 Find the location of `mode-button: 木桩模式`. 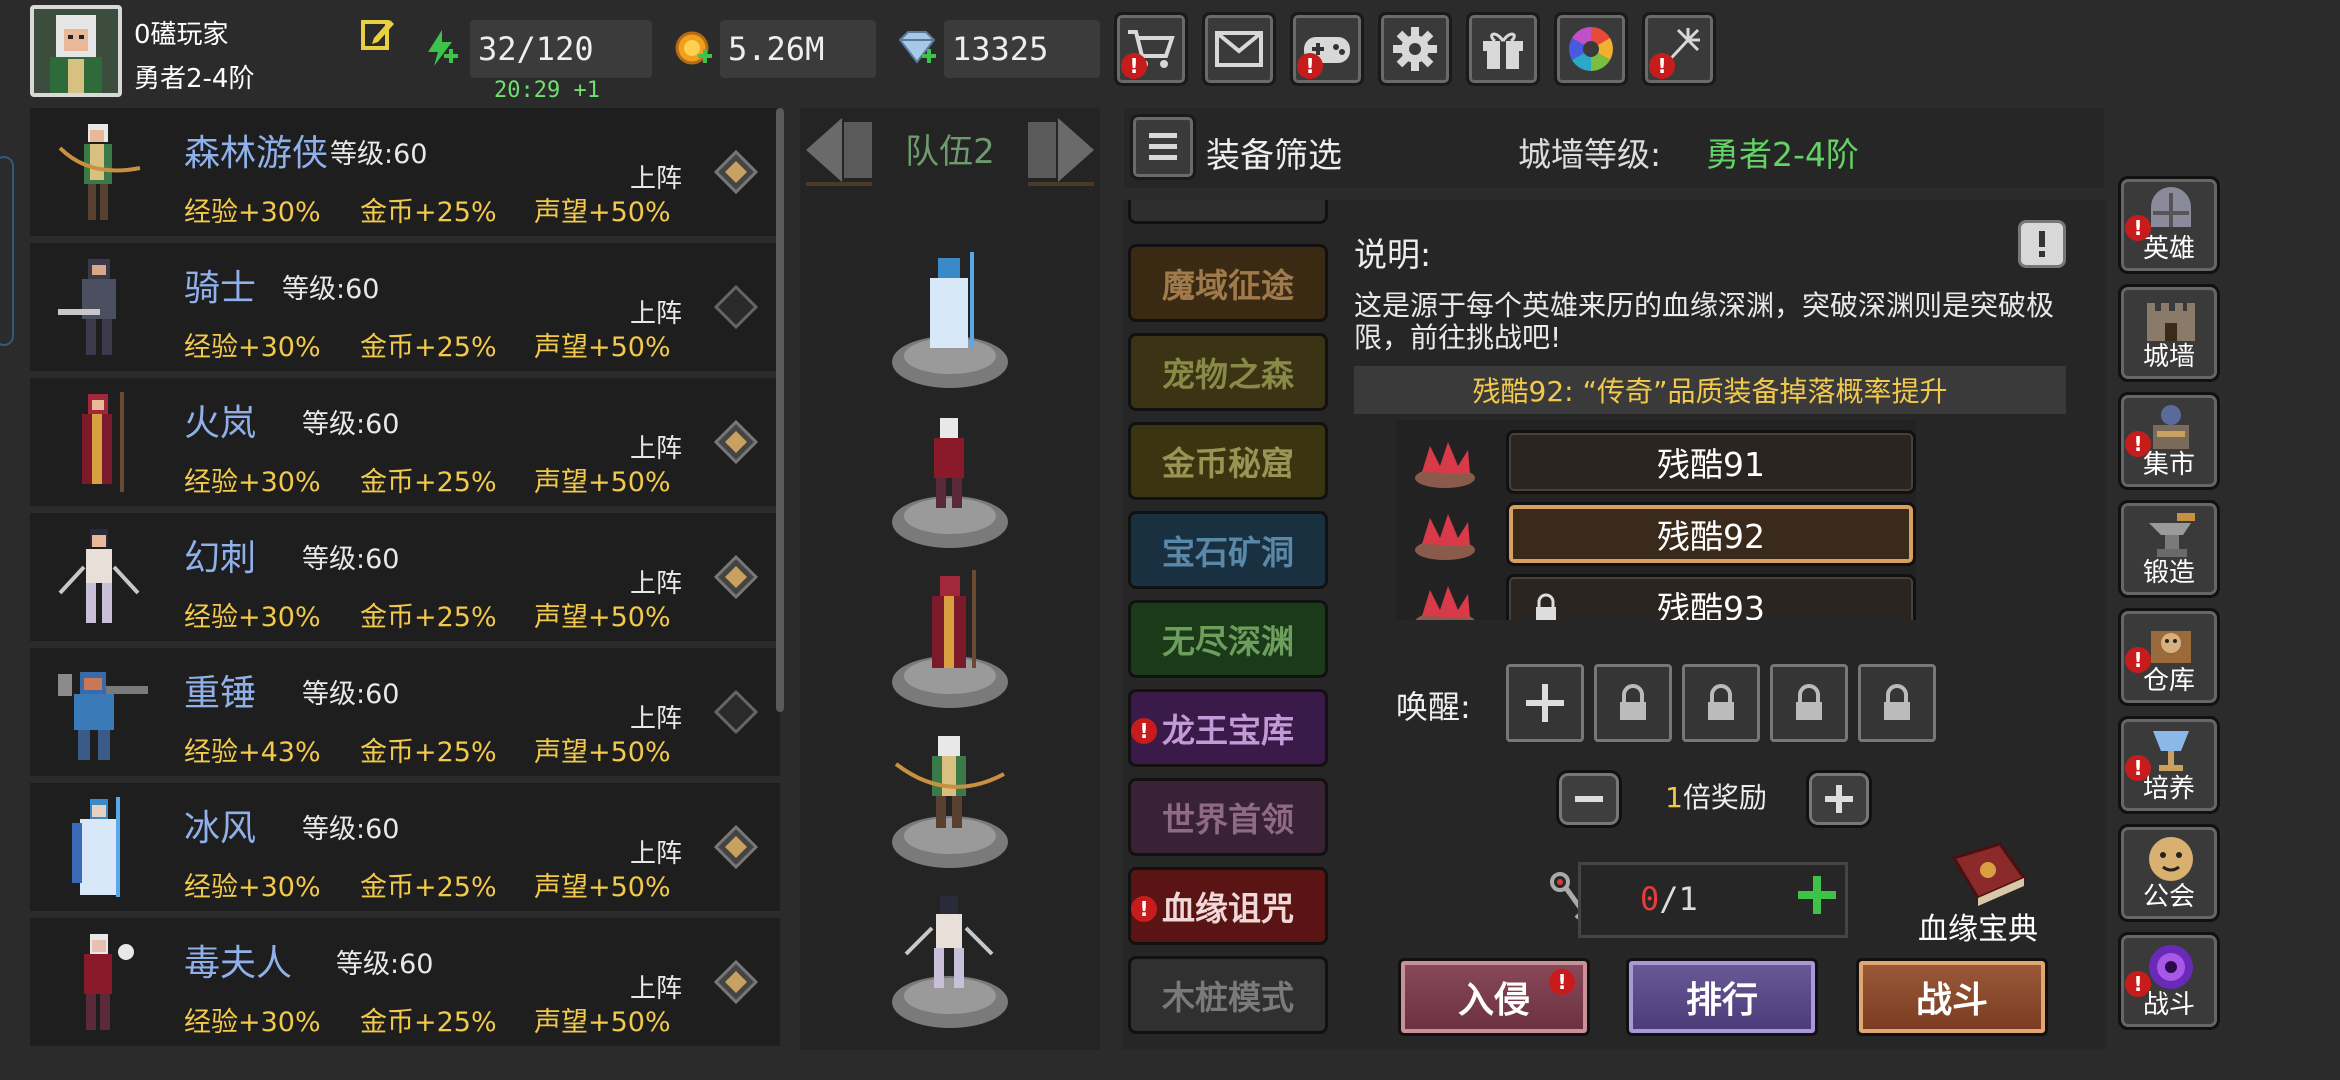

mode-button: 木桩模式 is located at coordinates (1228, 995).